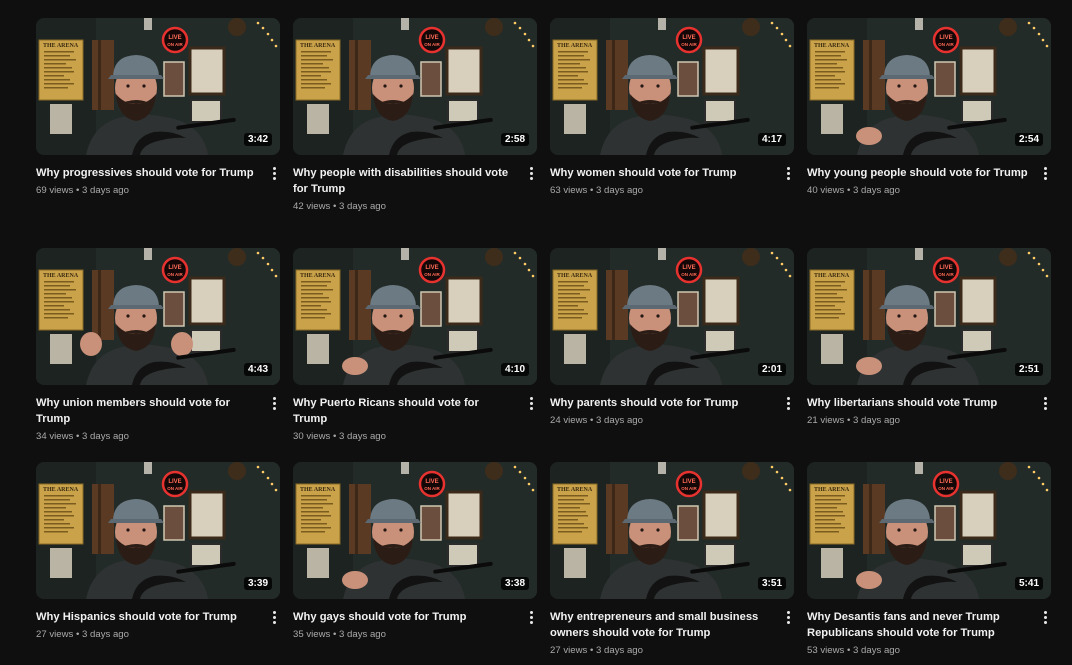  Describe the element at coordinates (257, 139) in the screenshot. I see `duration-badge: 3:42` at that location.